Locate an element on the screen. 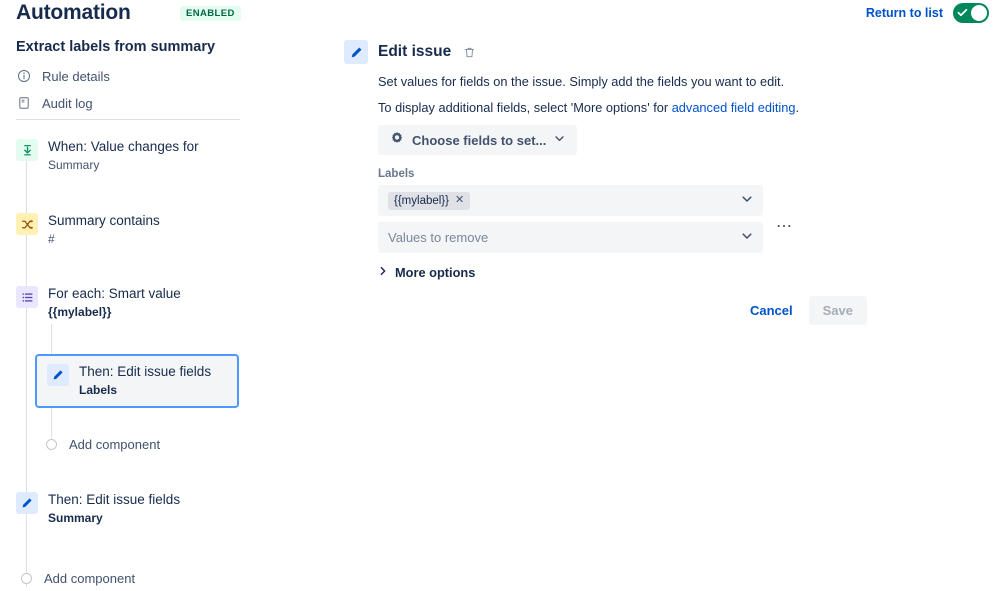  rule-enabled-toggle is located at coordinates (971, 13).